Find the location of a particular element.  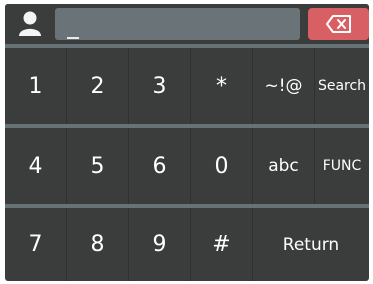

key-symbols: ~!@ is located at coordinates (283, 86).